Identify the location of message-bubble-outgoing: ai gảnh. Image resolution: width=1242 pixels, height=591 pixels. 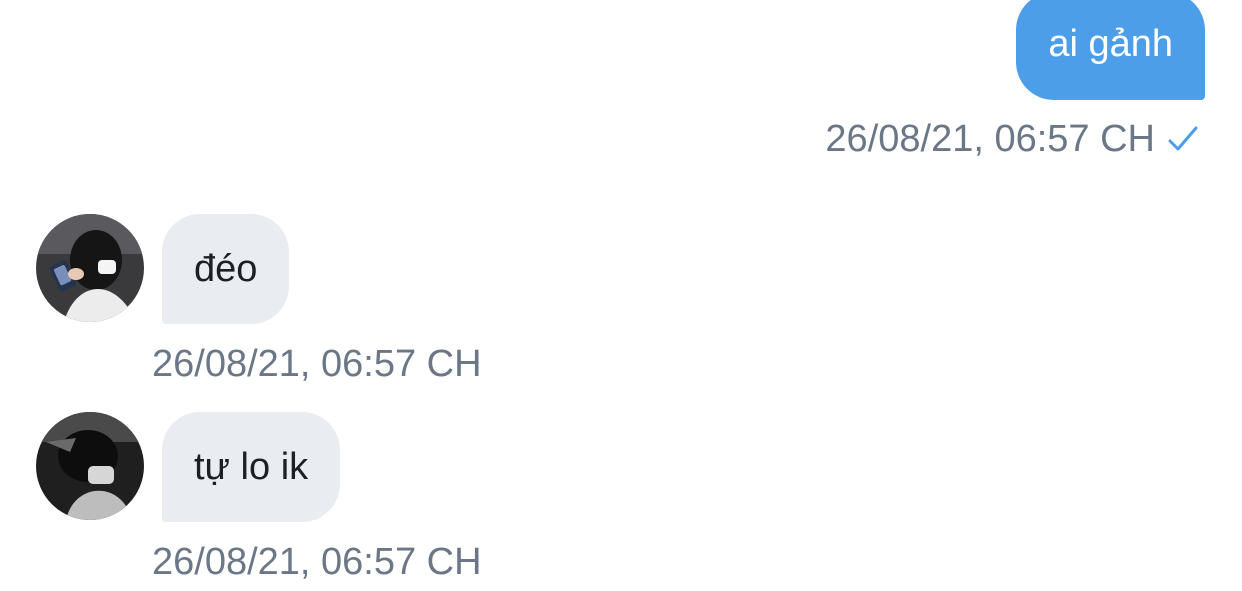
(1110, 50).